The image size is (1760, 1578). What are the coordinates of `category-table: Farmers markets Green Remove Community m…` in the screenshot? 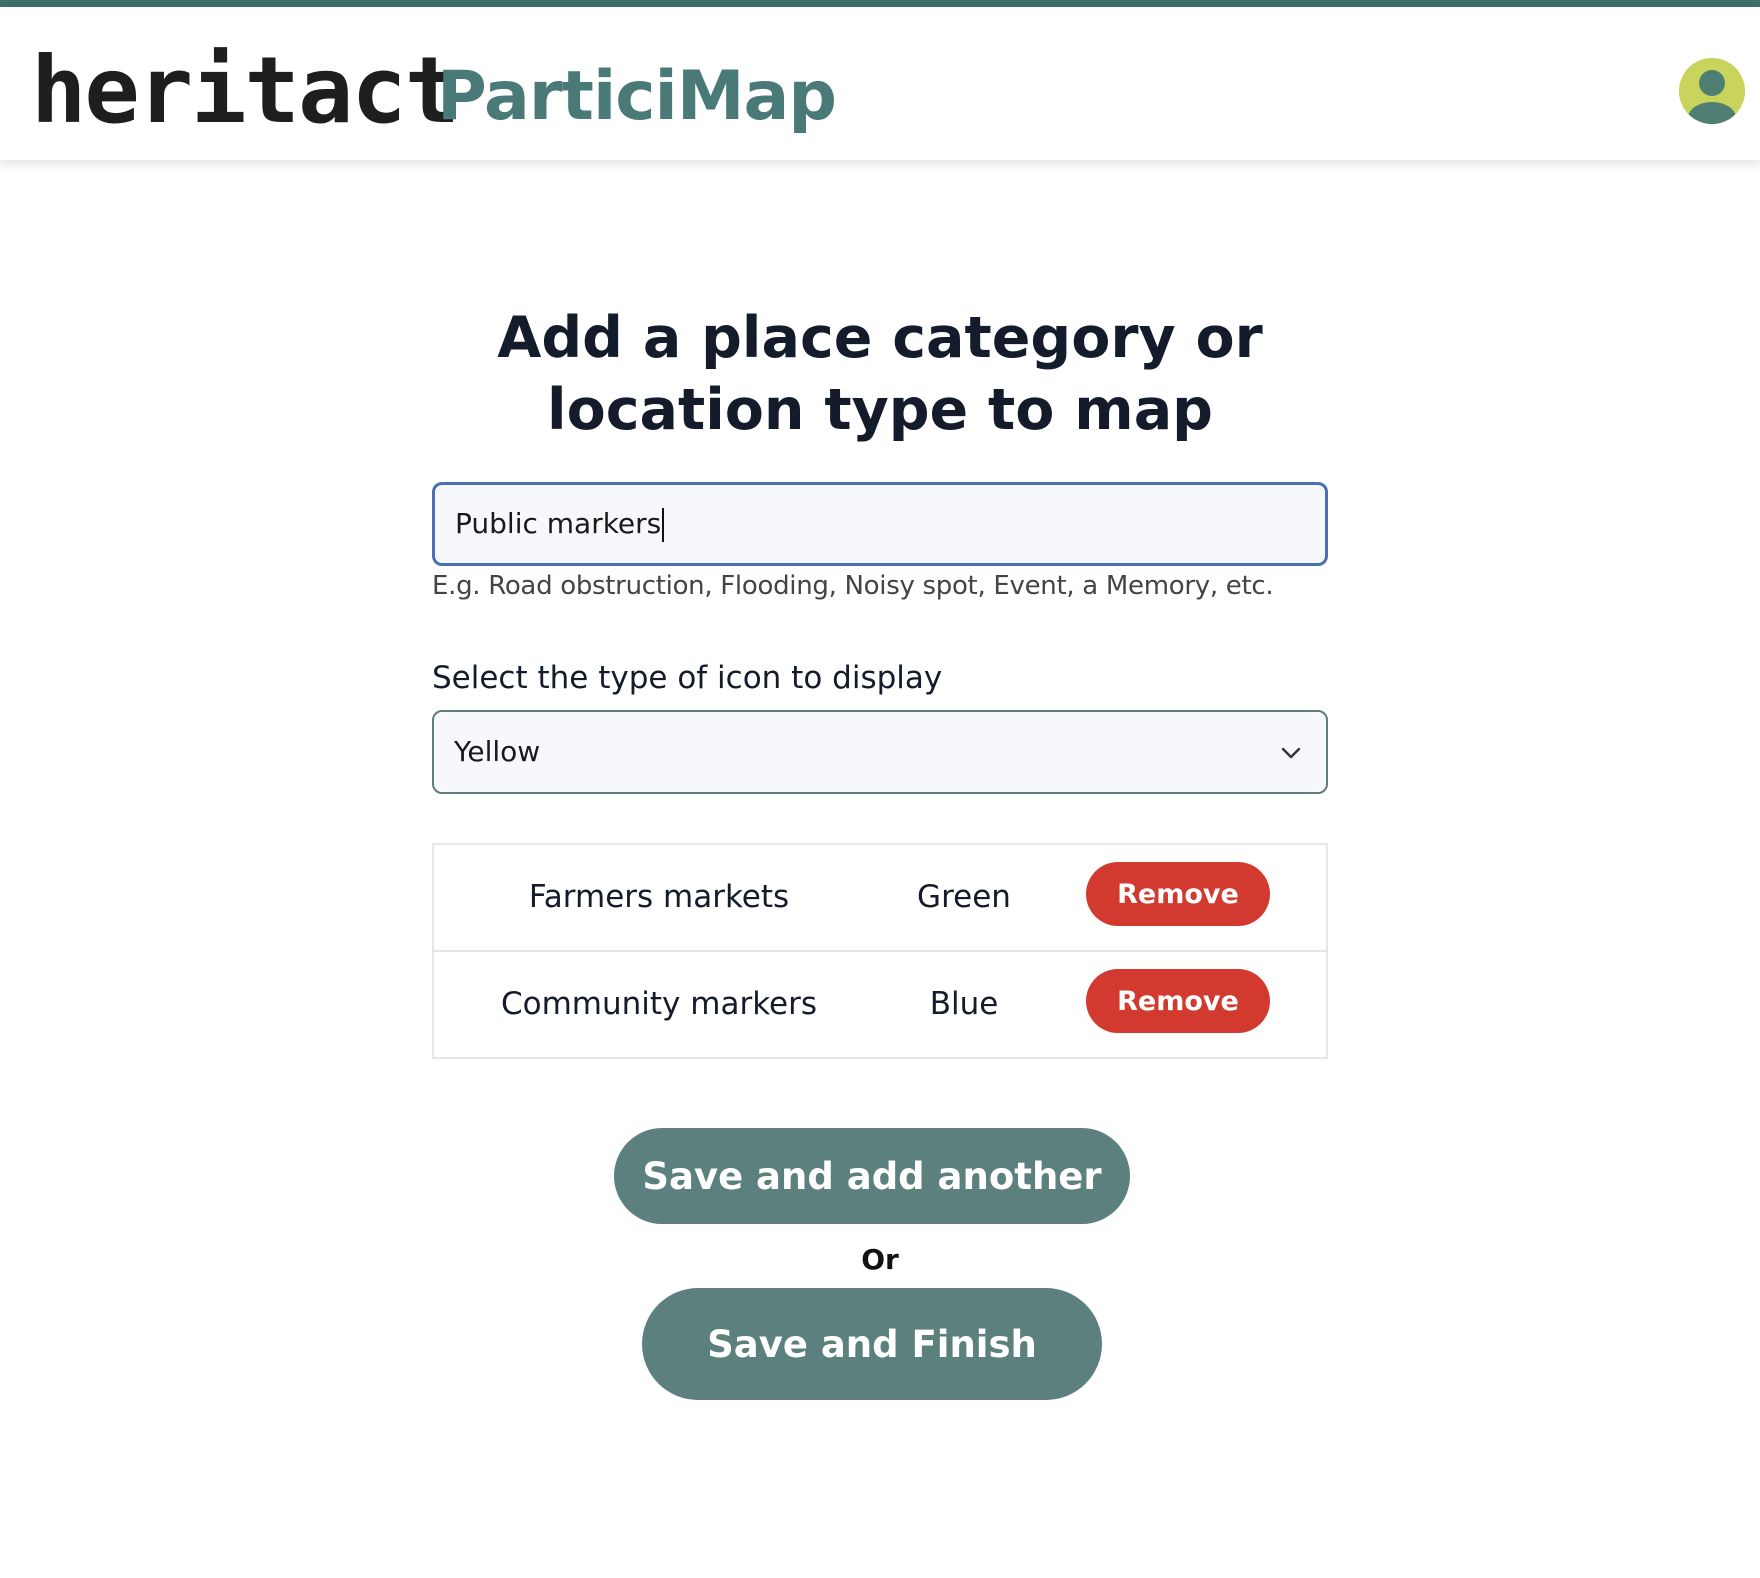 It's located at (880, 951).